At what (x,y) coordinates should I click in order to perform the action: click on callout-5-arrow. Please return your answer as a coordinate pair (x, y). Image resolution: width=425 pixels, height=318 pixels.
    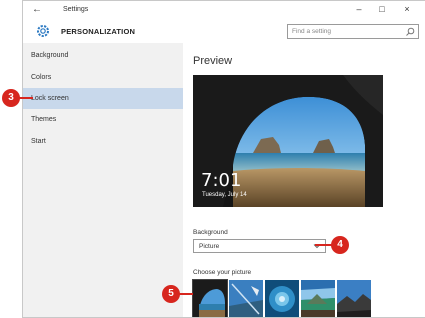
    Looking at the image, I should click on (186, 294).